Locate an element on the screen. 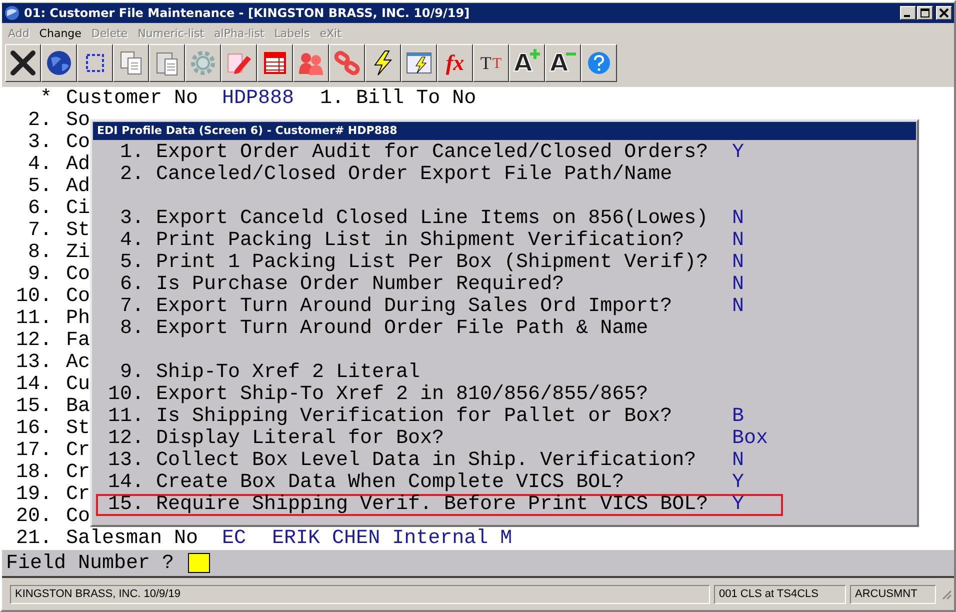 The width and height of the screenshot is (956, 612). required-marker: * is located at coordinates (45, 99).